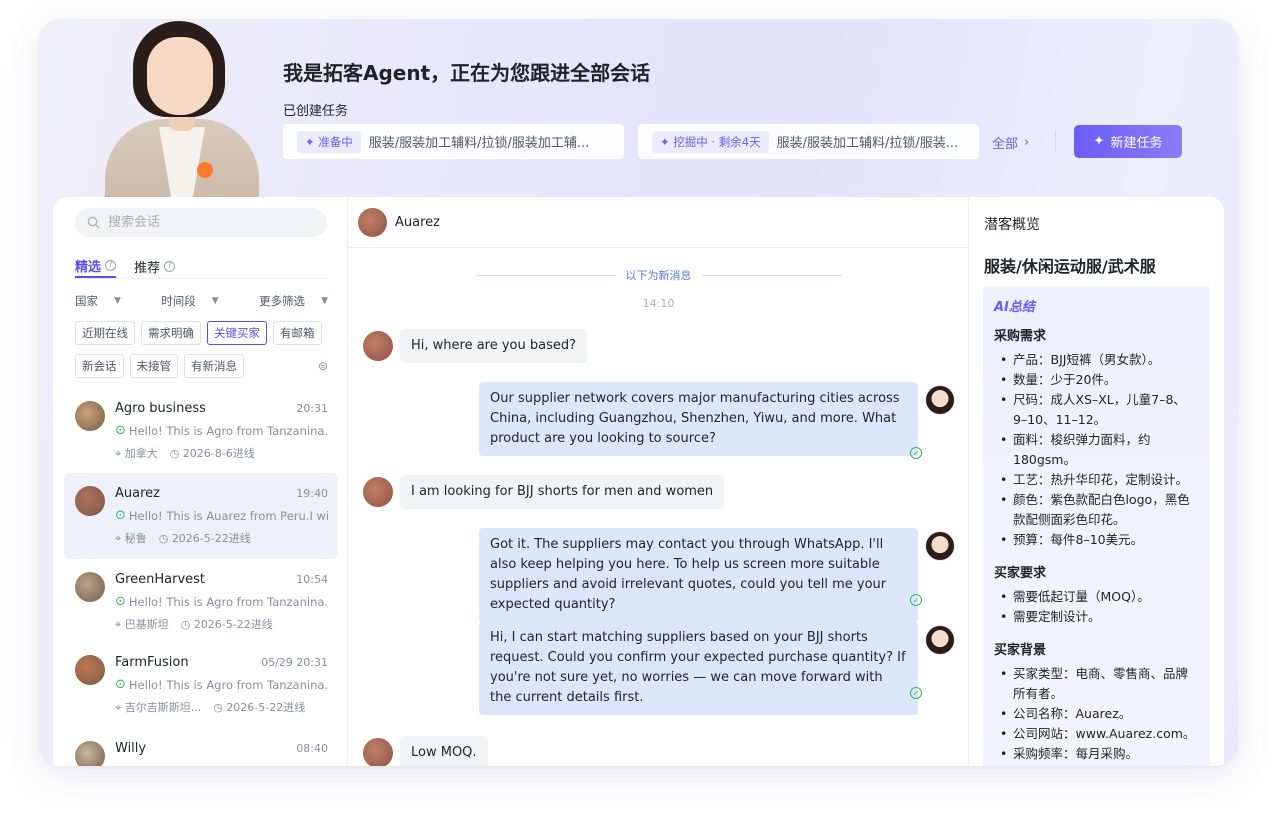 This screenshot has height=825, width=1277. I want to click on message-incoming: Hi, where are you based?, so click(494, 346).